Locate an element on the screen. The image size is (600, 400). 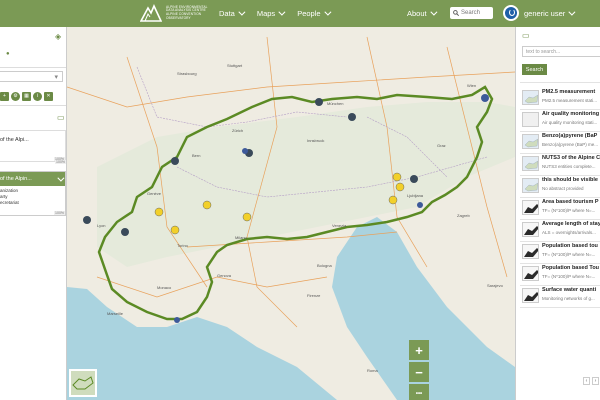
pagination: ‹ › is located at coordinates (591, 381).